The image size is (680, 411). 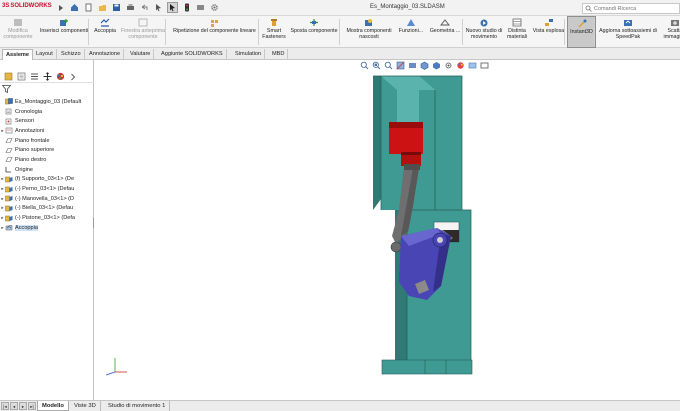 I want to click on ribbon-button-label: Mostra componenti nascosti, so click(x=369, y=34).